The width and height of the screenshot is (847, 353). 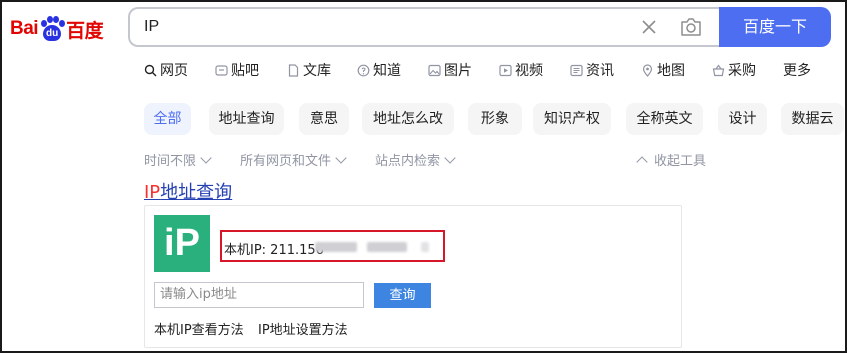 What do you see at coordinates (572, 119) in the screenshot?
I see `filter-chip: 知识产权` at bounding box center [572, 119].